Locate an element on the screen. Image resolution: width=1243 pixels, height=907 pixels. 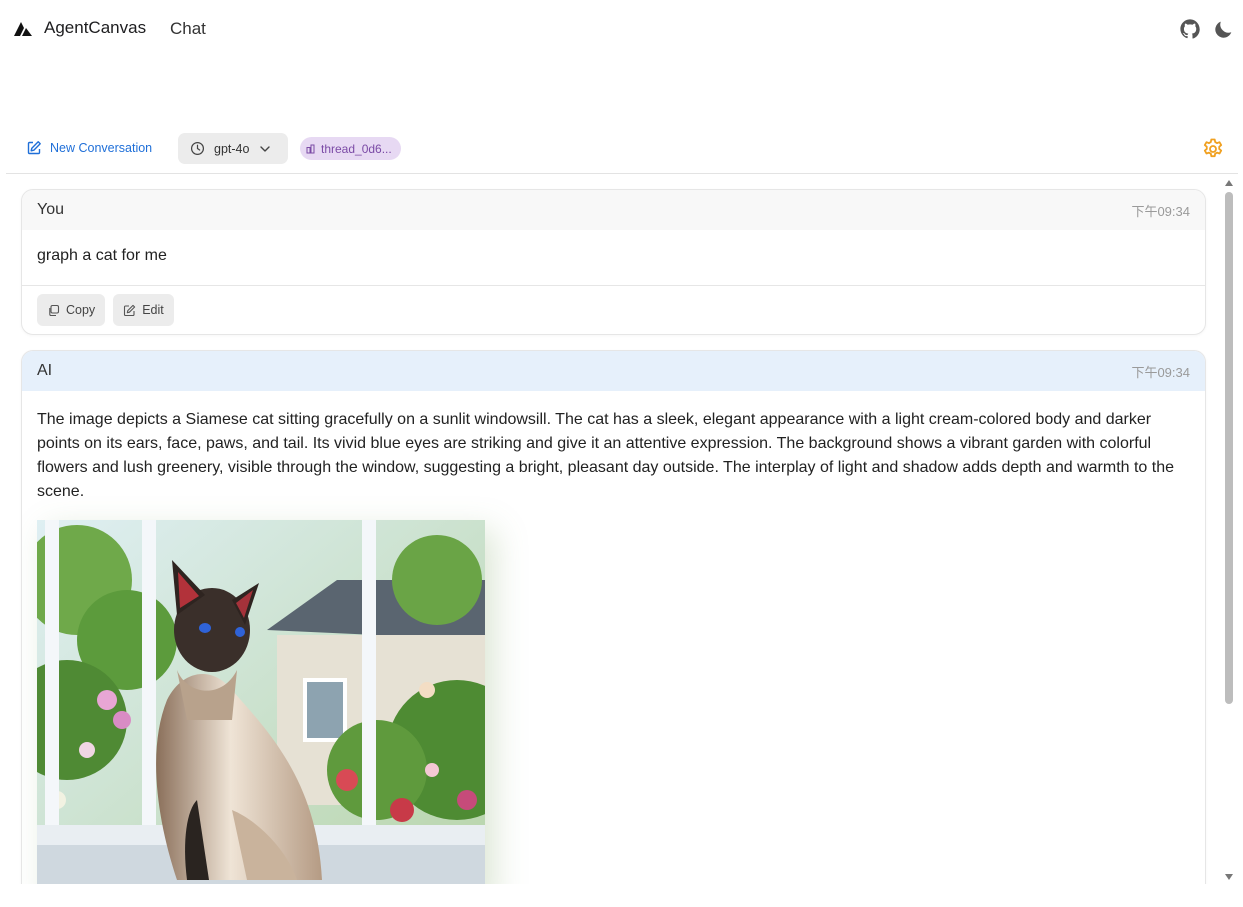
clock-icon is located at coordinates (197, 148).